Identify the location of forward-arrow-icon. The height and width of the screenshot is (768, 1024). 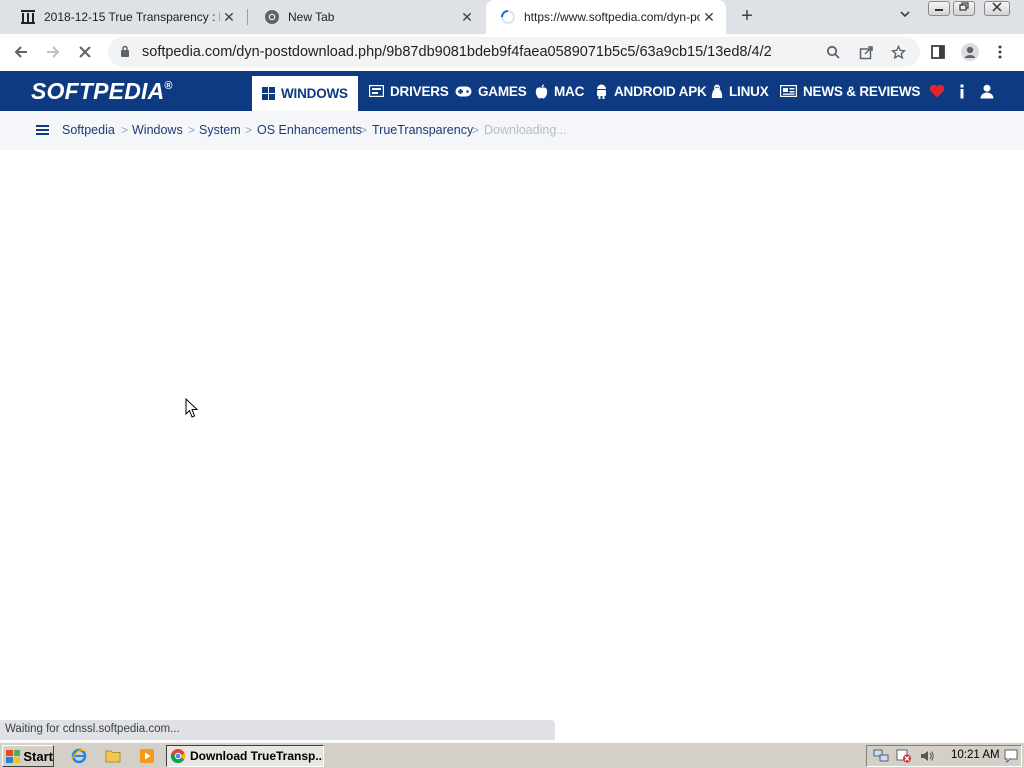
(53, 52).